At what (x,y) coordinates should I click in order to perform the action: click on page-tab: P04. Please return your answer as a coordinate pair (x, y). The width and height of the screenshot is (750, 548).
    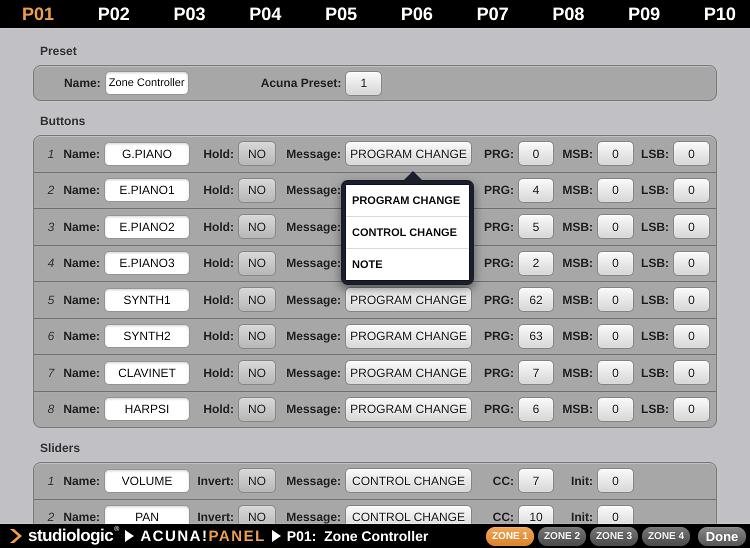
    Looking at the image, I should click on (265, 14).